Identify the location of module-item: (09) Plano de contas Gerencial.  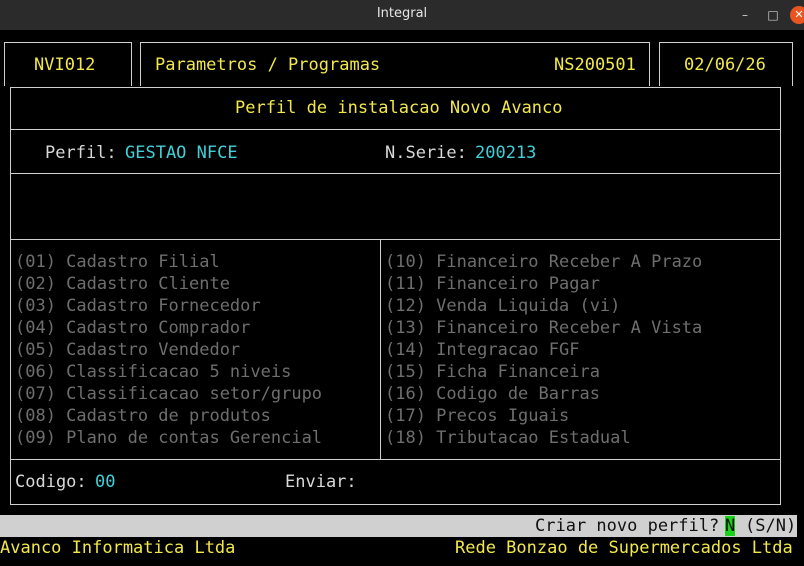
(168, 438).